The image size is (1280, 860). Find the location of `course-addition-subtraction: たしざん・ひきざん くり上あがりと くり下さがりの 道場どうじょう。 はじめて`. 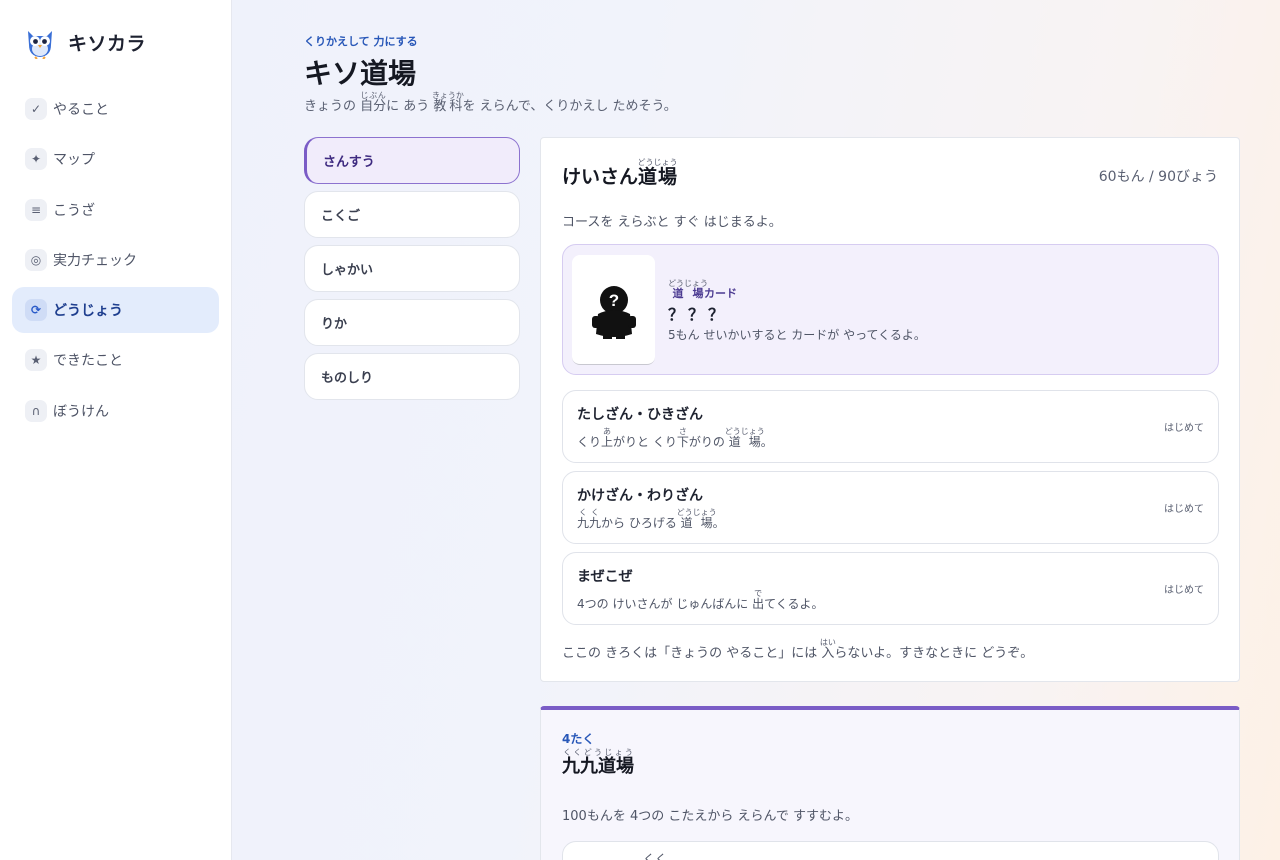

course-addition-subtraction: たしざん・ひきざん くり上あがりと くり下さがりの 道場どうじょう。 はじめて is located at coordinates (890, 426).